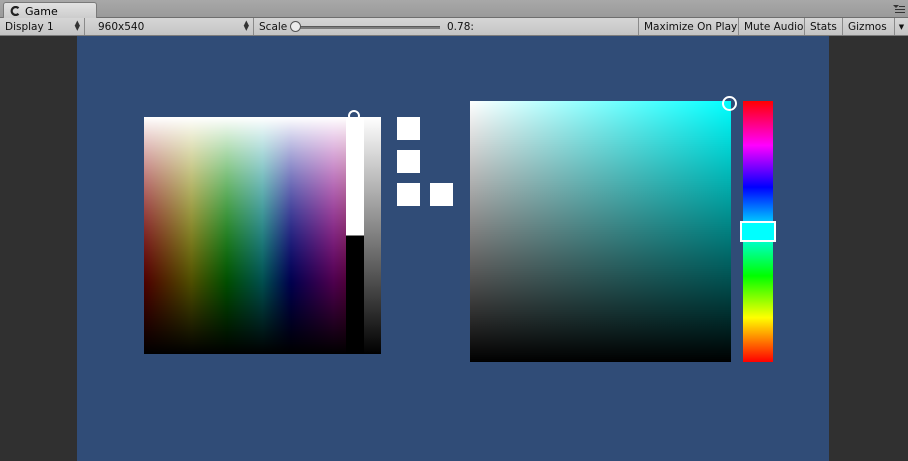 The height and width of the screenshot is (461, 908). Describe the element at coordinates (173, 26) in the screenshot. I see `resolution-dropdown: 960x540 ▲ ▼` at that location.